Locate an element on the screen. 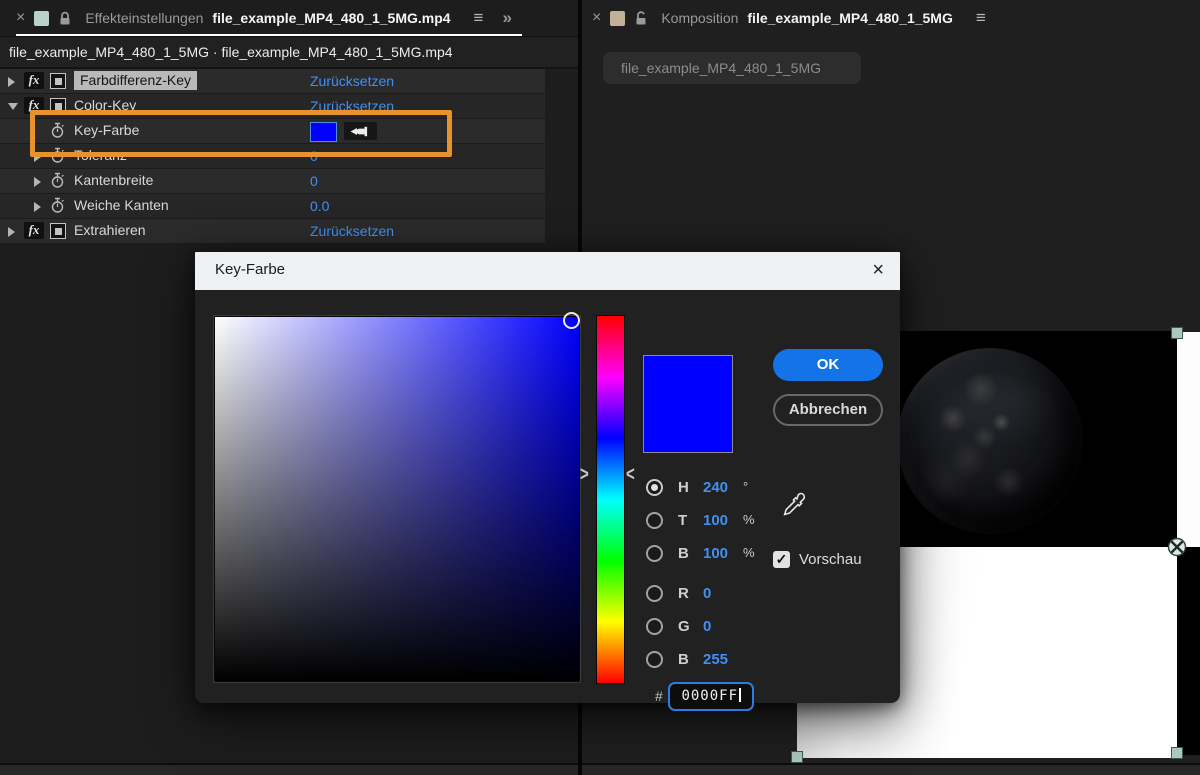 The width and height of the screenshot is (1200, 775). composition-name-chip: file_example_MP4_480_1_5MG is located at coordinates (732, 68).